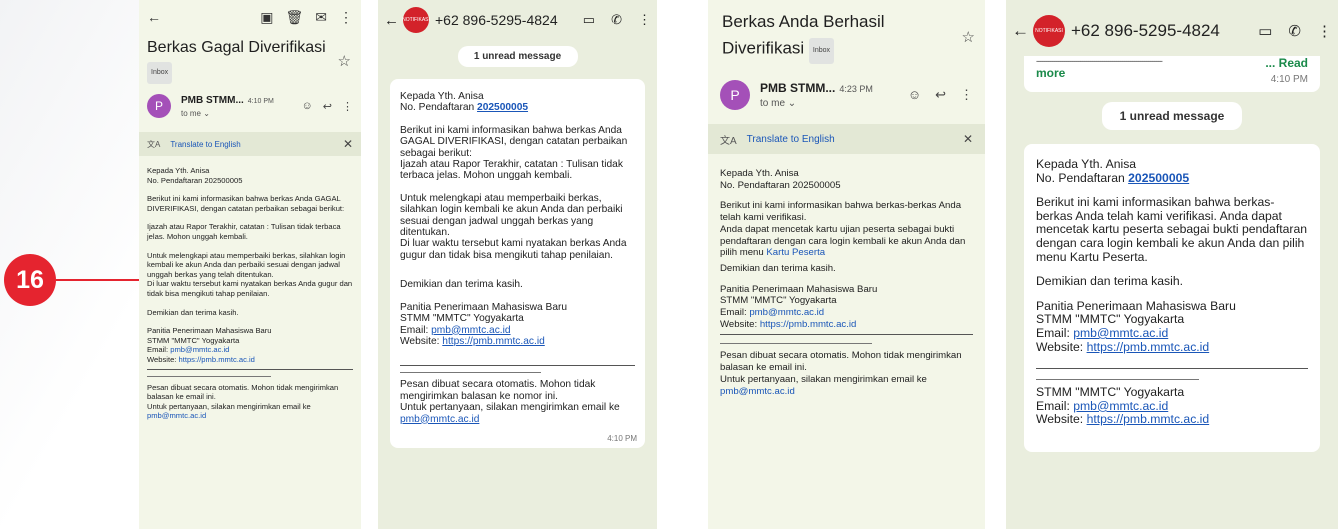  I want to click on gmail-toolbar: ← ▣ 🗑 ✉ ⋮, so click(250, 17).